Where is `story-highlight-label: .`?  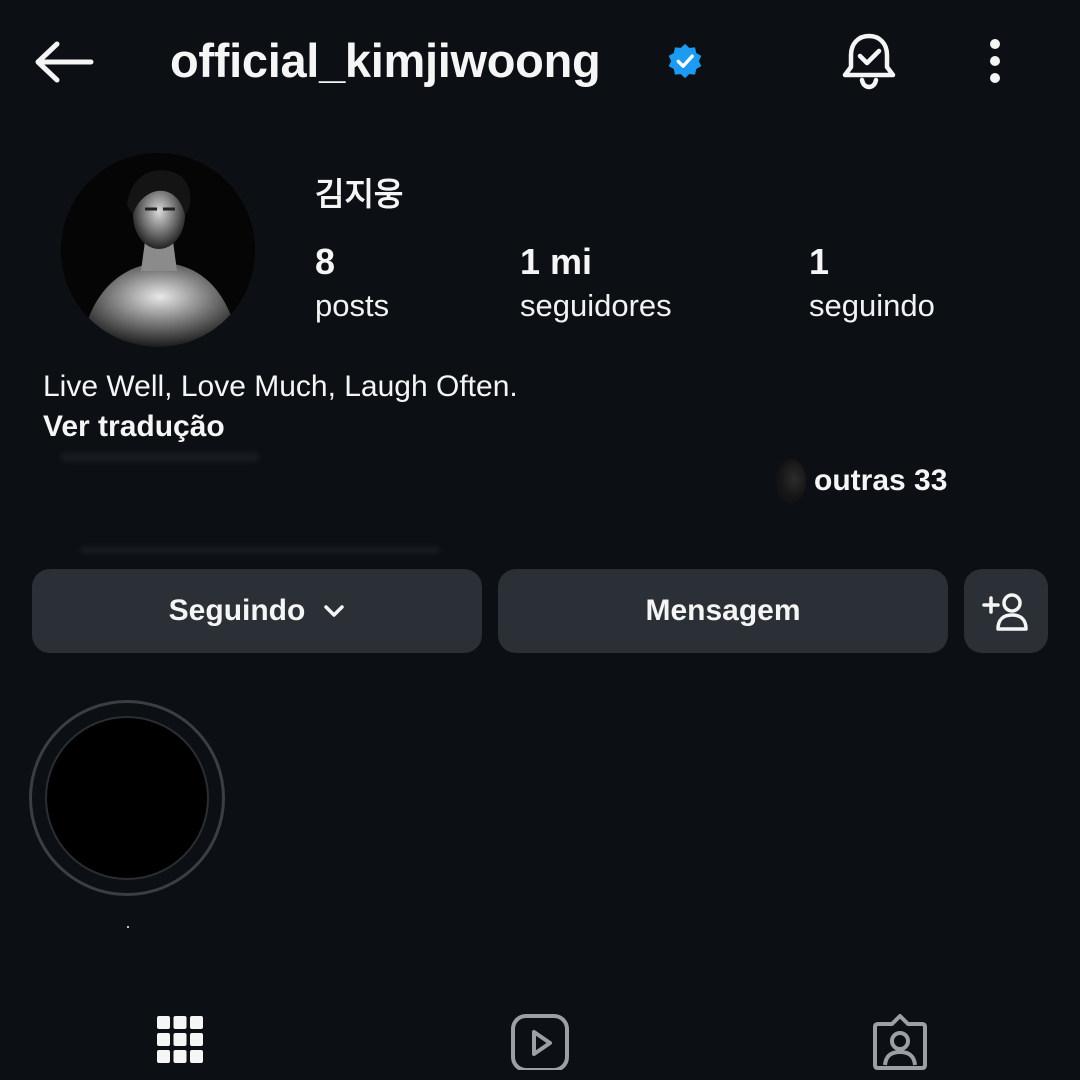
story-highlight-label: . is located at coordinates (128, 922).